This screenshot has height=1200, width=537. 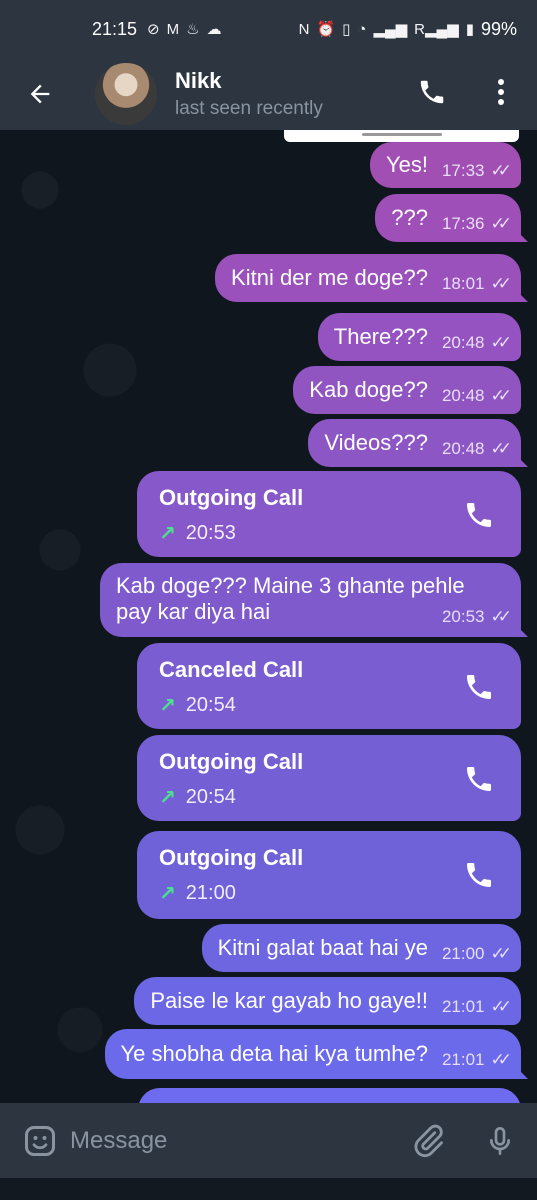 I want to click on check-circle-icon: ⊘, so click(x=153, y=29).